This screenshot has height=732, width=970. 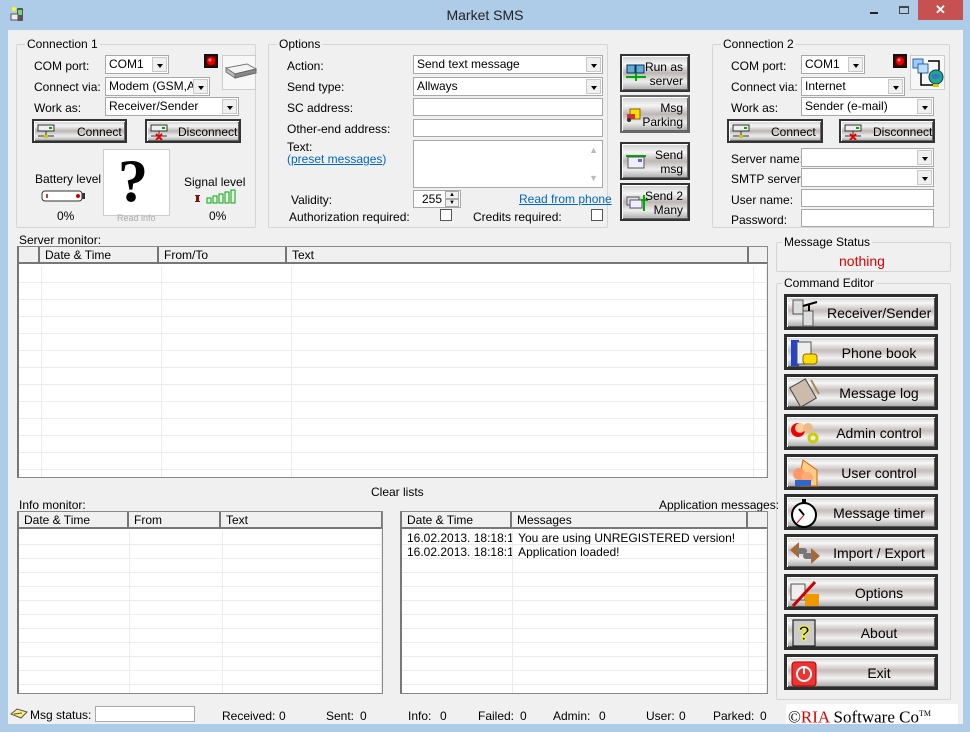 I want to click on server-col-indicator, so click(x=29, y=255).